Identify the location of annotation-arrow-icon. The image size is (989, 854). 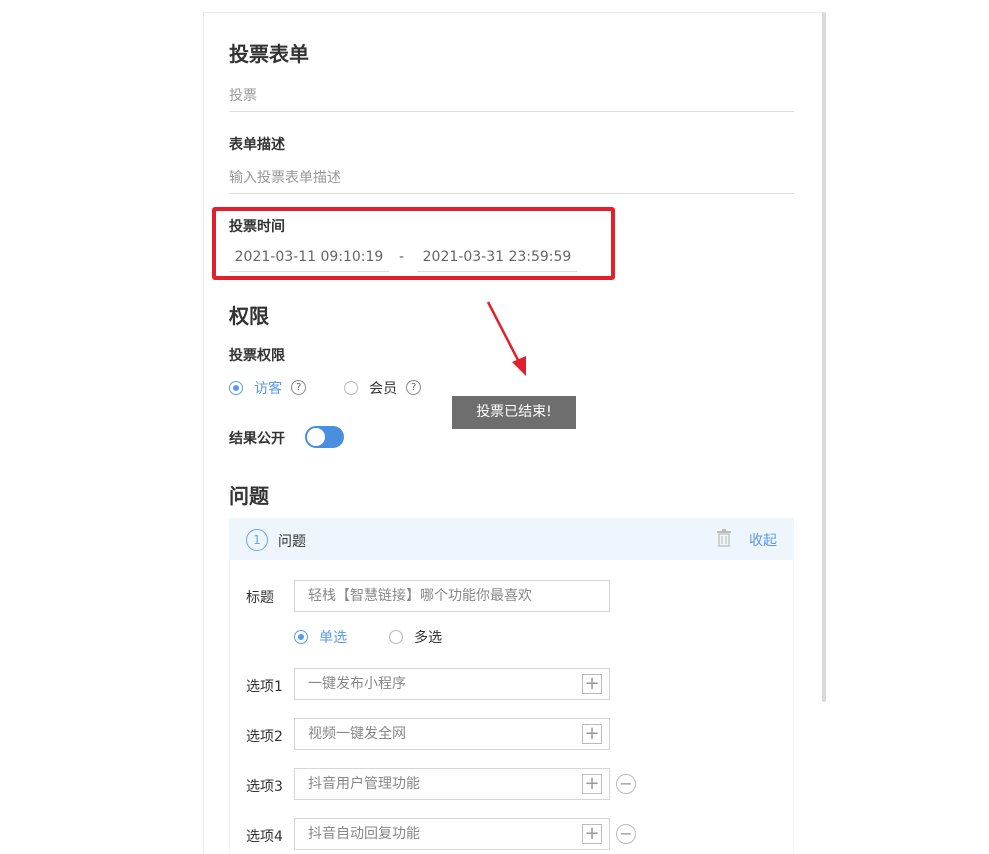
(506, 338).